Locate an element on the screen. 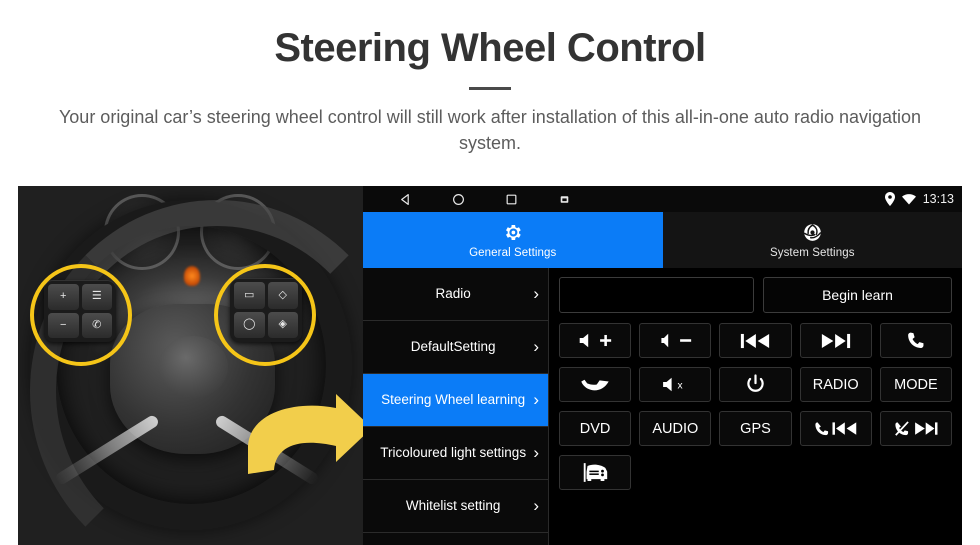 The image size is (980, 545). svg-text: x is located at coordinates (680, 386).